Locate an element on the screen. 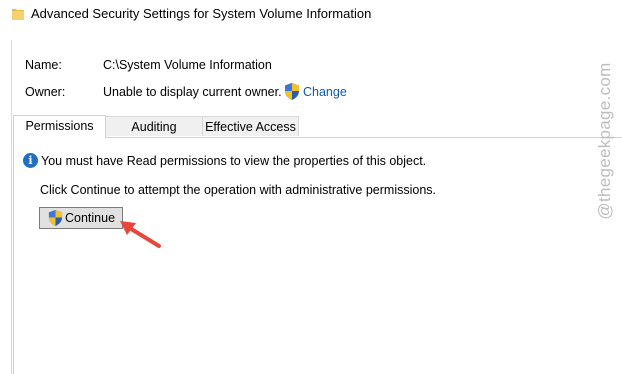 Image resolution: width=622 pixels, height=374 pixels. watermark-text: @thegeekpage.com is located at coordinates (604, 141).